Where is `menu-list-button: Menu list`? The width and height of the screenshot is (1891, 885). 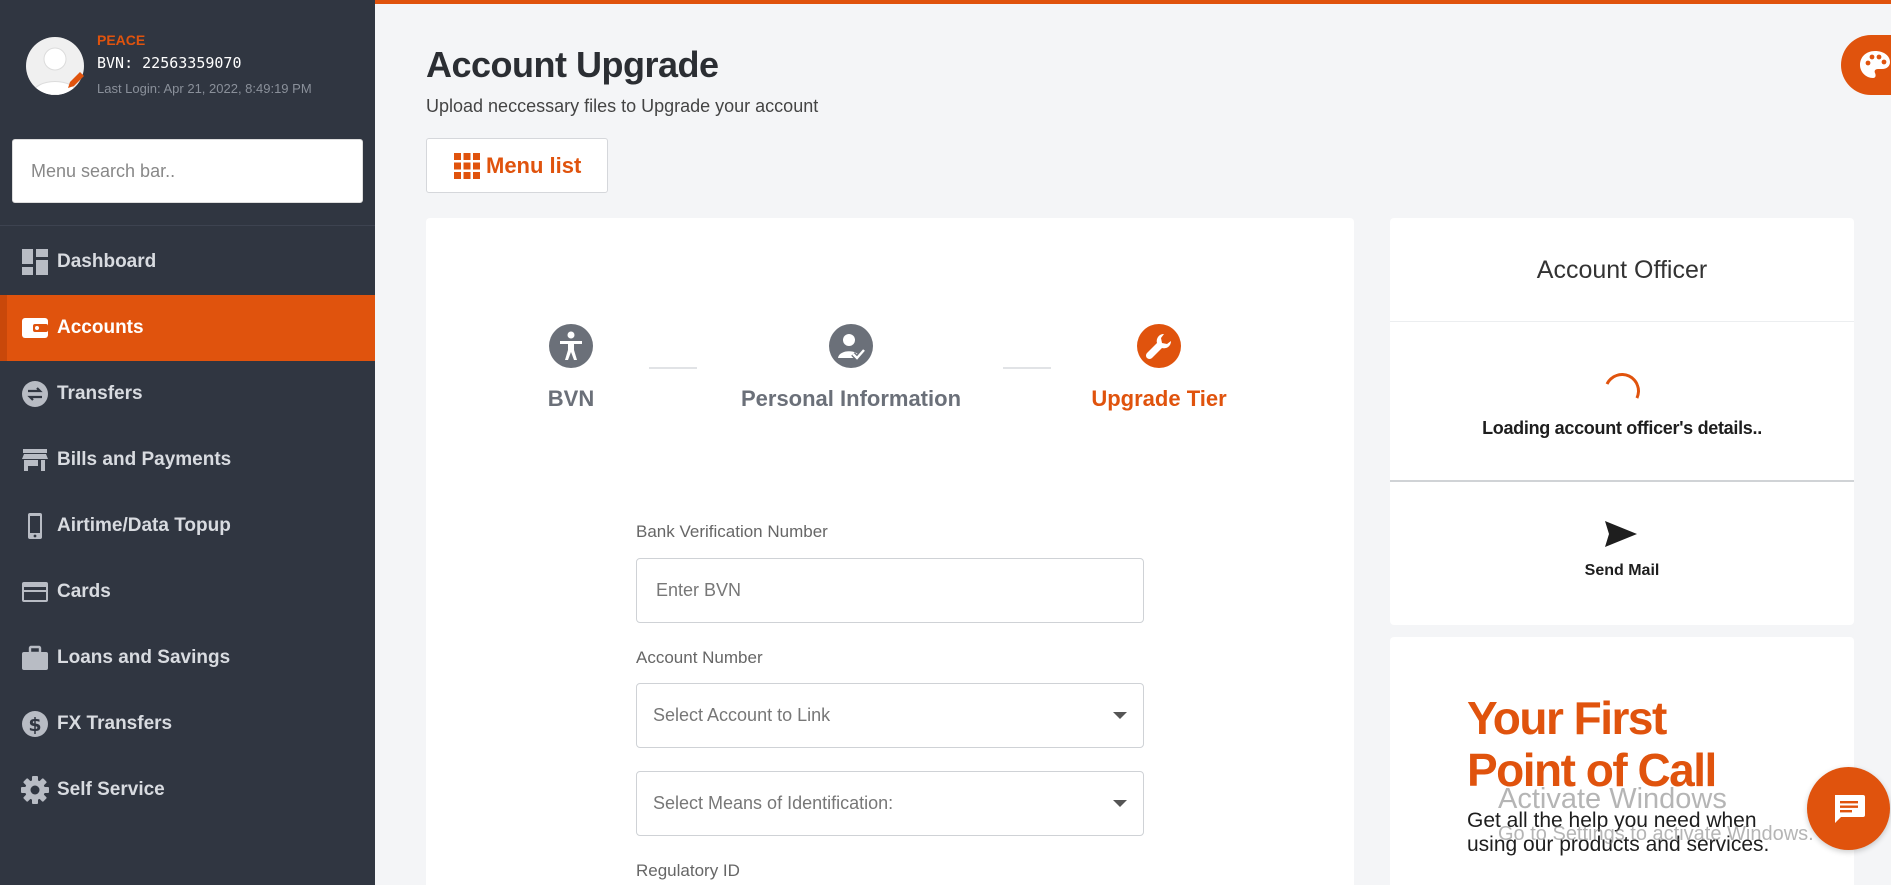 menu-list-button: Menu list is located at coordinates (517, 165).